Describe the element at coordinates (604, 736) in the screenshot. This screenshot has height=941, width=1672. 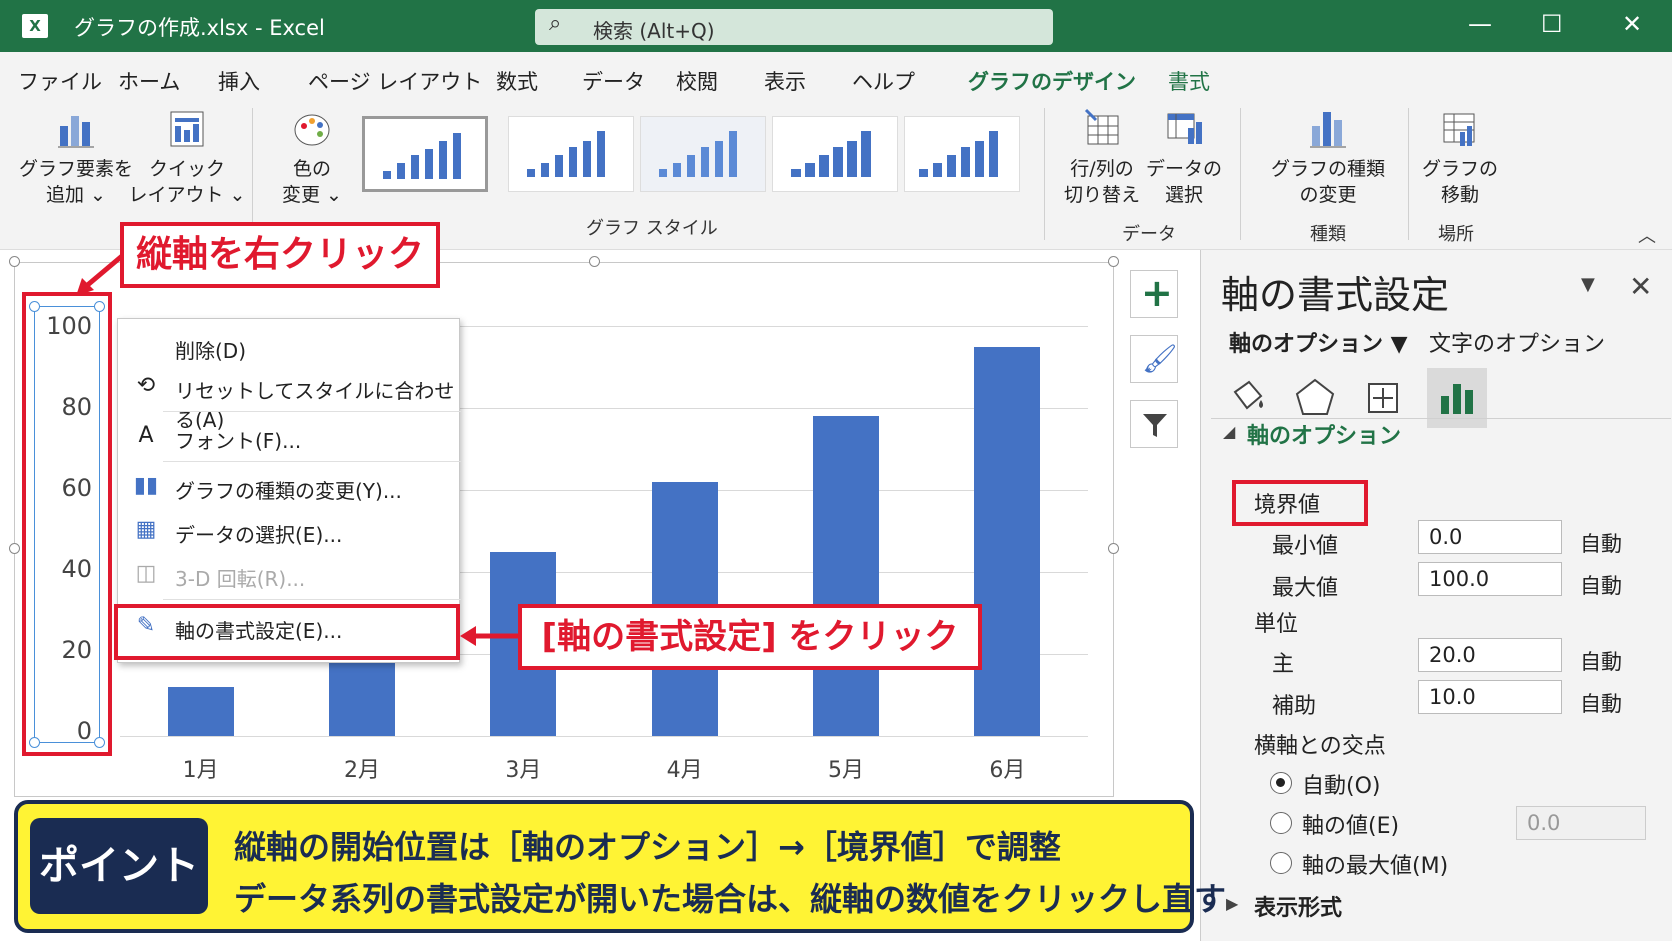
I see `gridline` at that location.